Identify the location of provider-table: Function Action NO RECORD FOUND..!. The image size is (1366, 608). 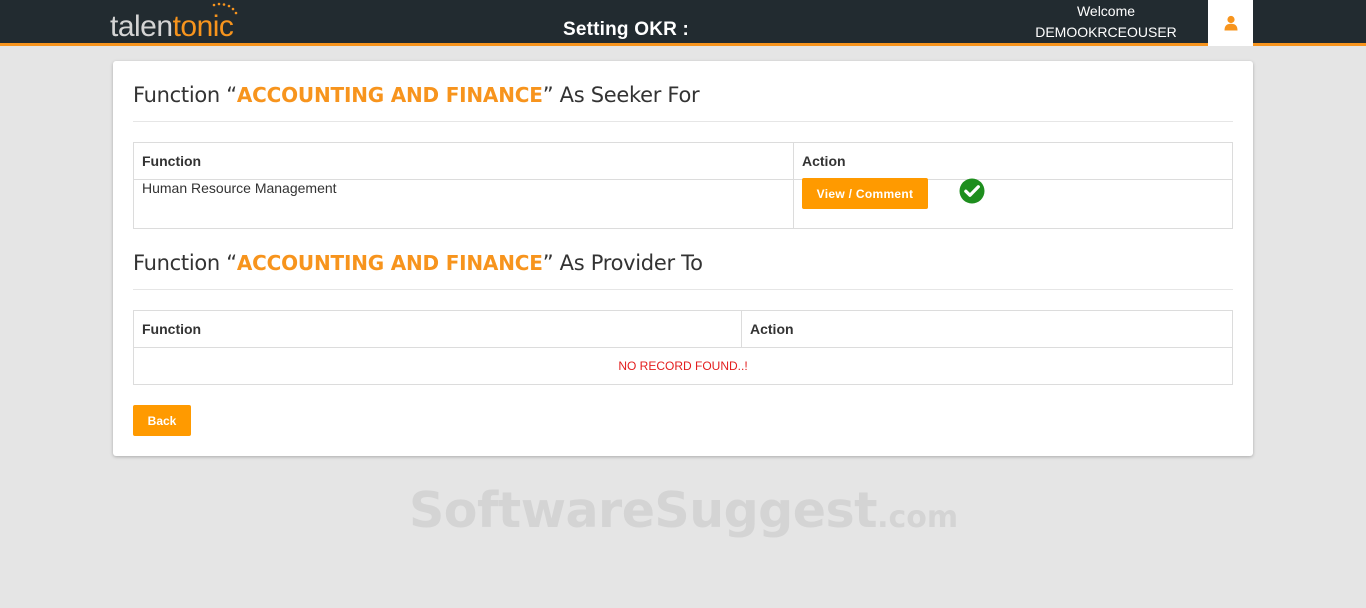
(683, 347).